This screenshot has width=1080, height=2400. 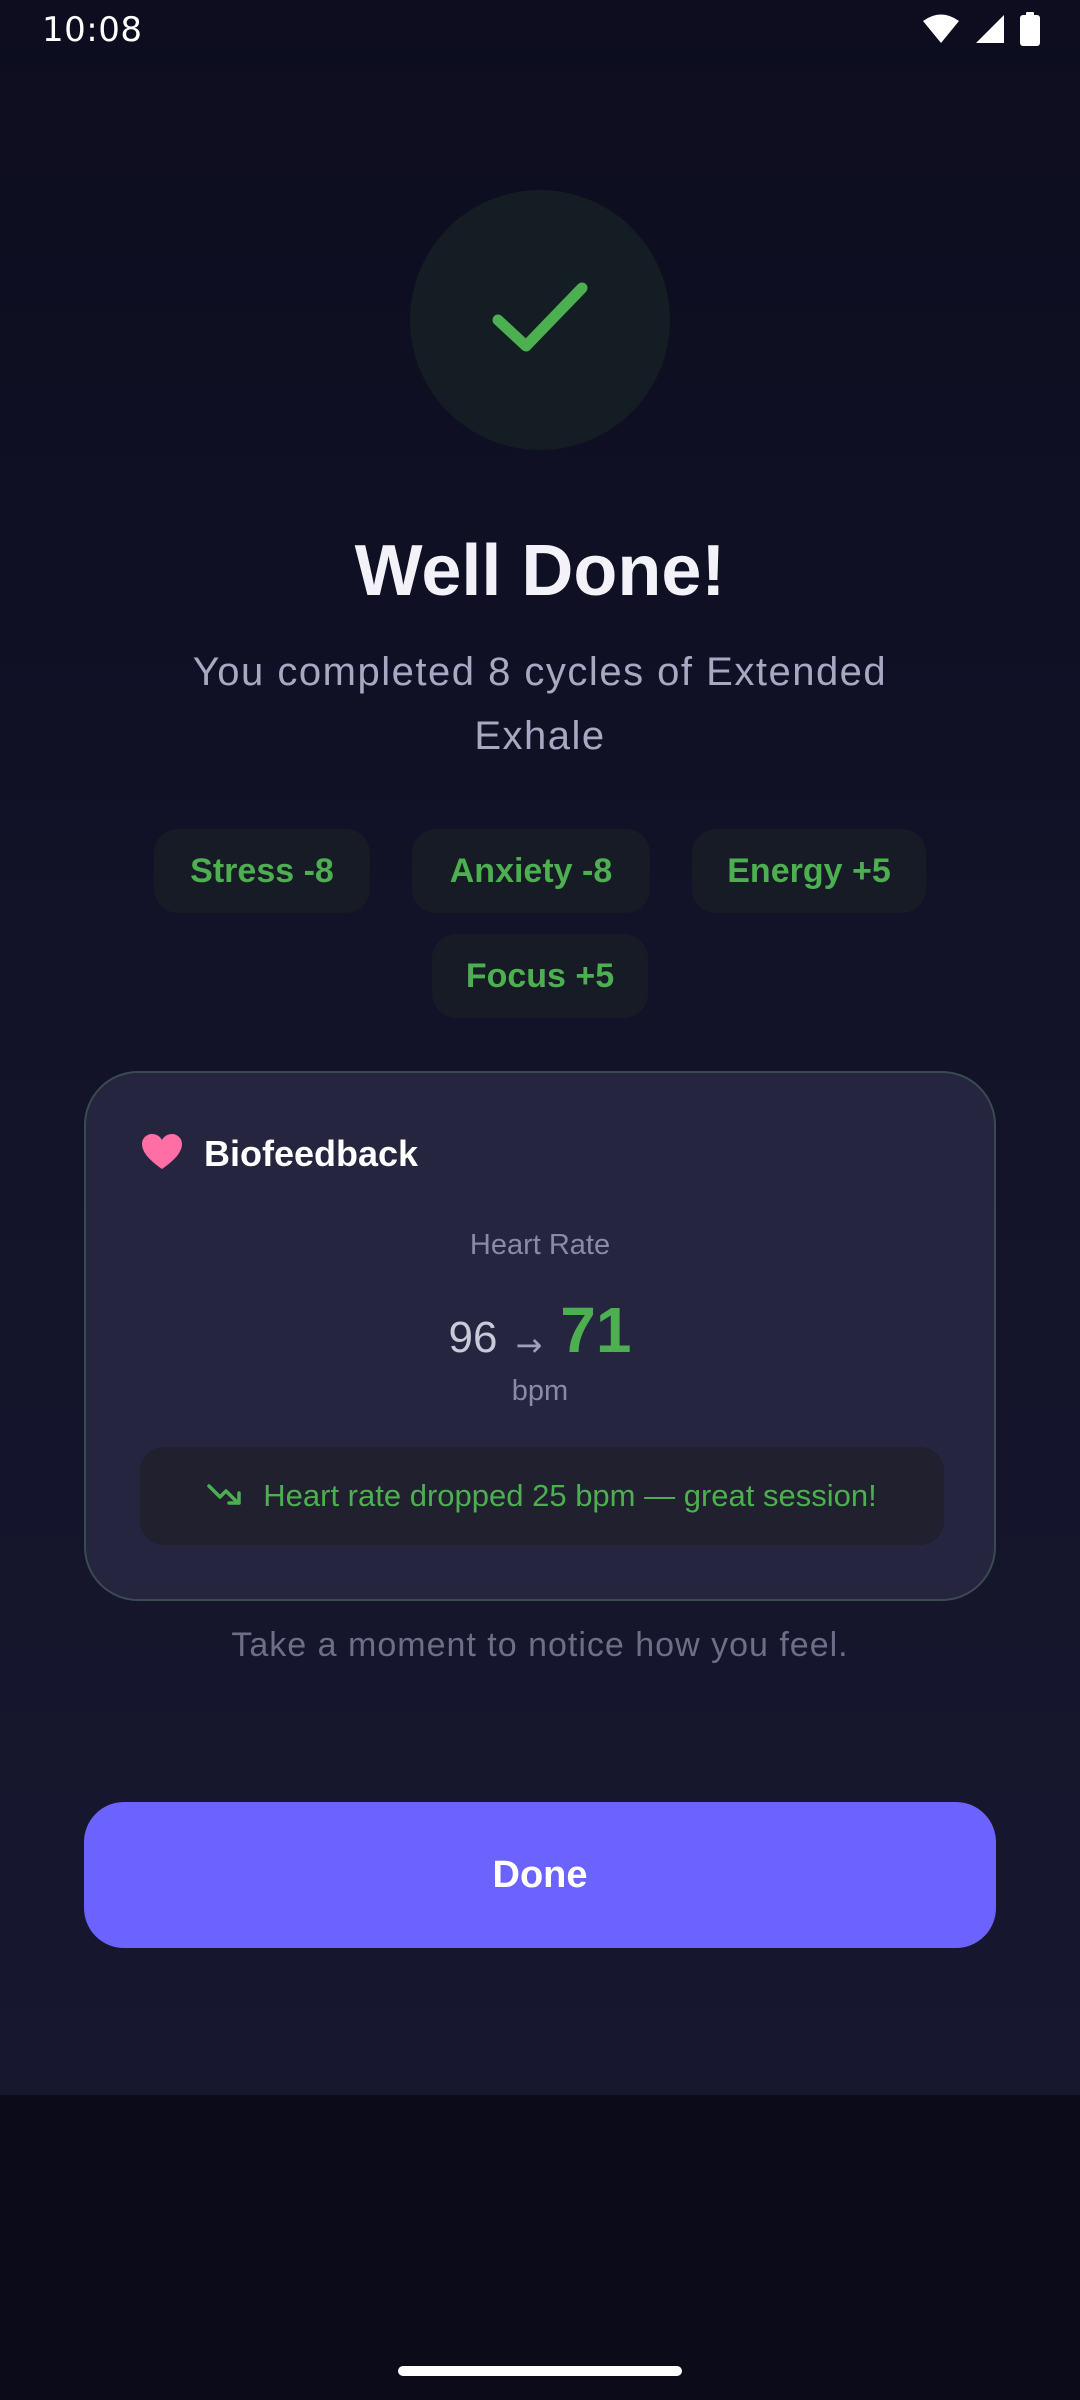 I want to click on heart-rate-values: 96 → 71, so click(x=540, y=1330).